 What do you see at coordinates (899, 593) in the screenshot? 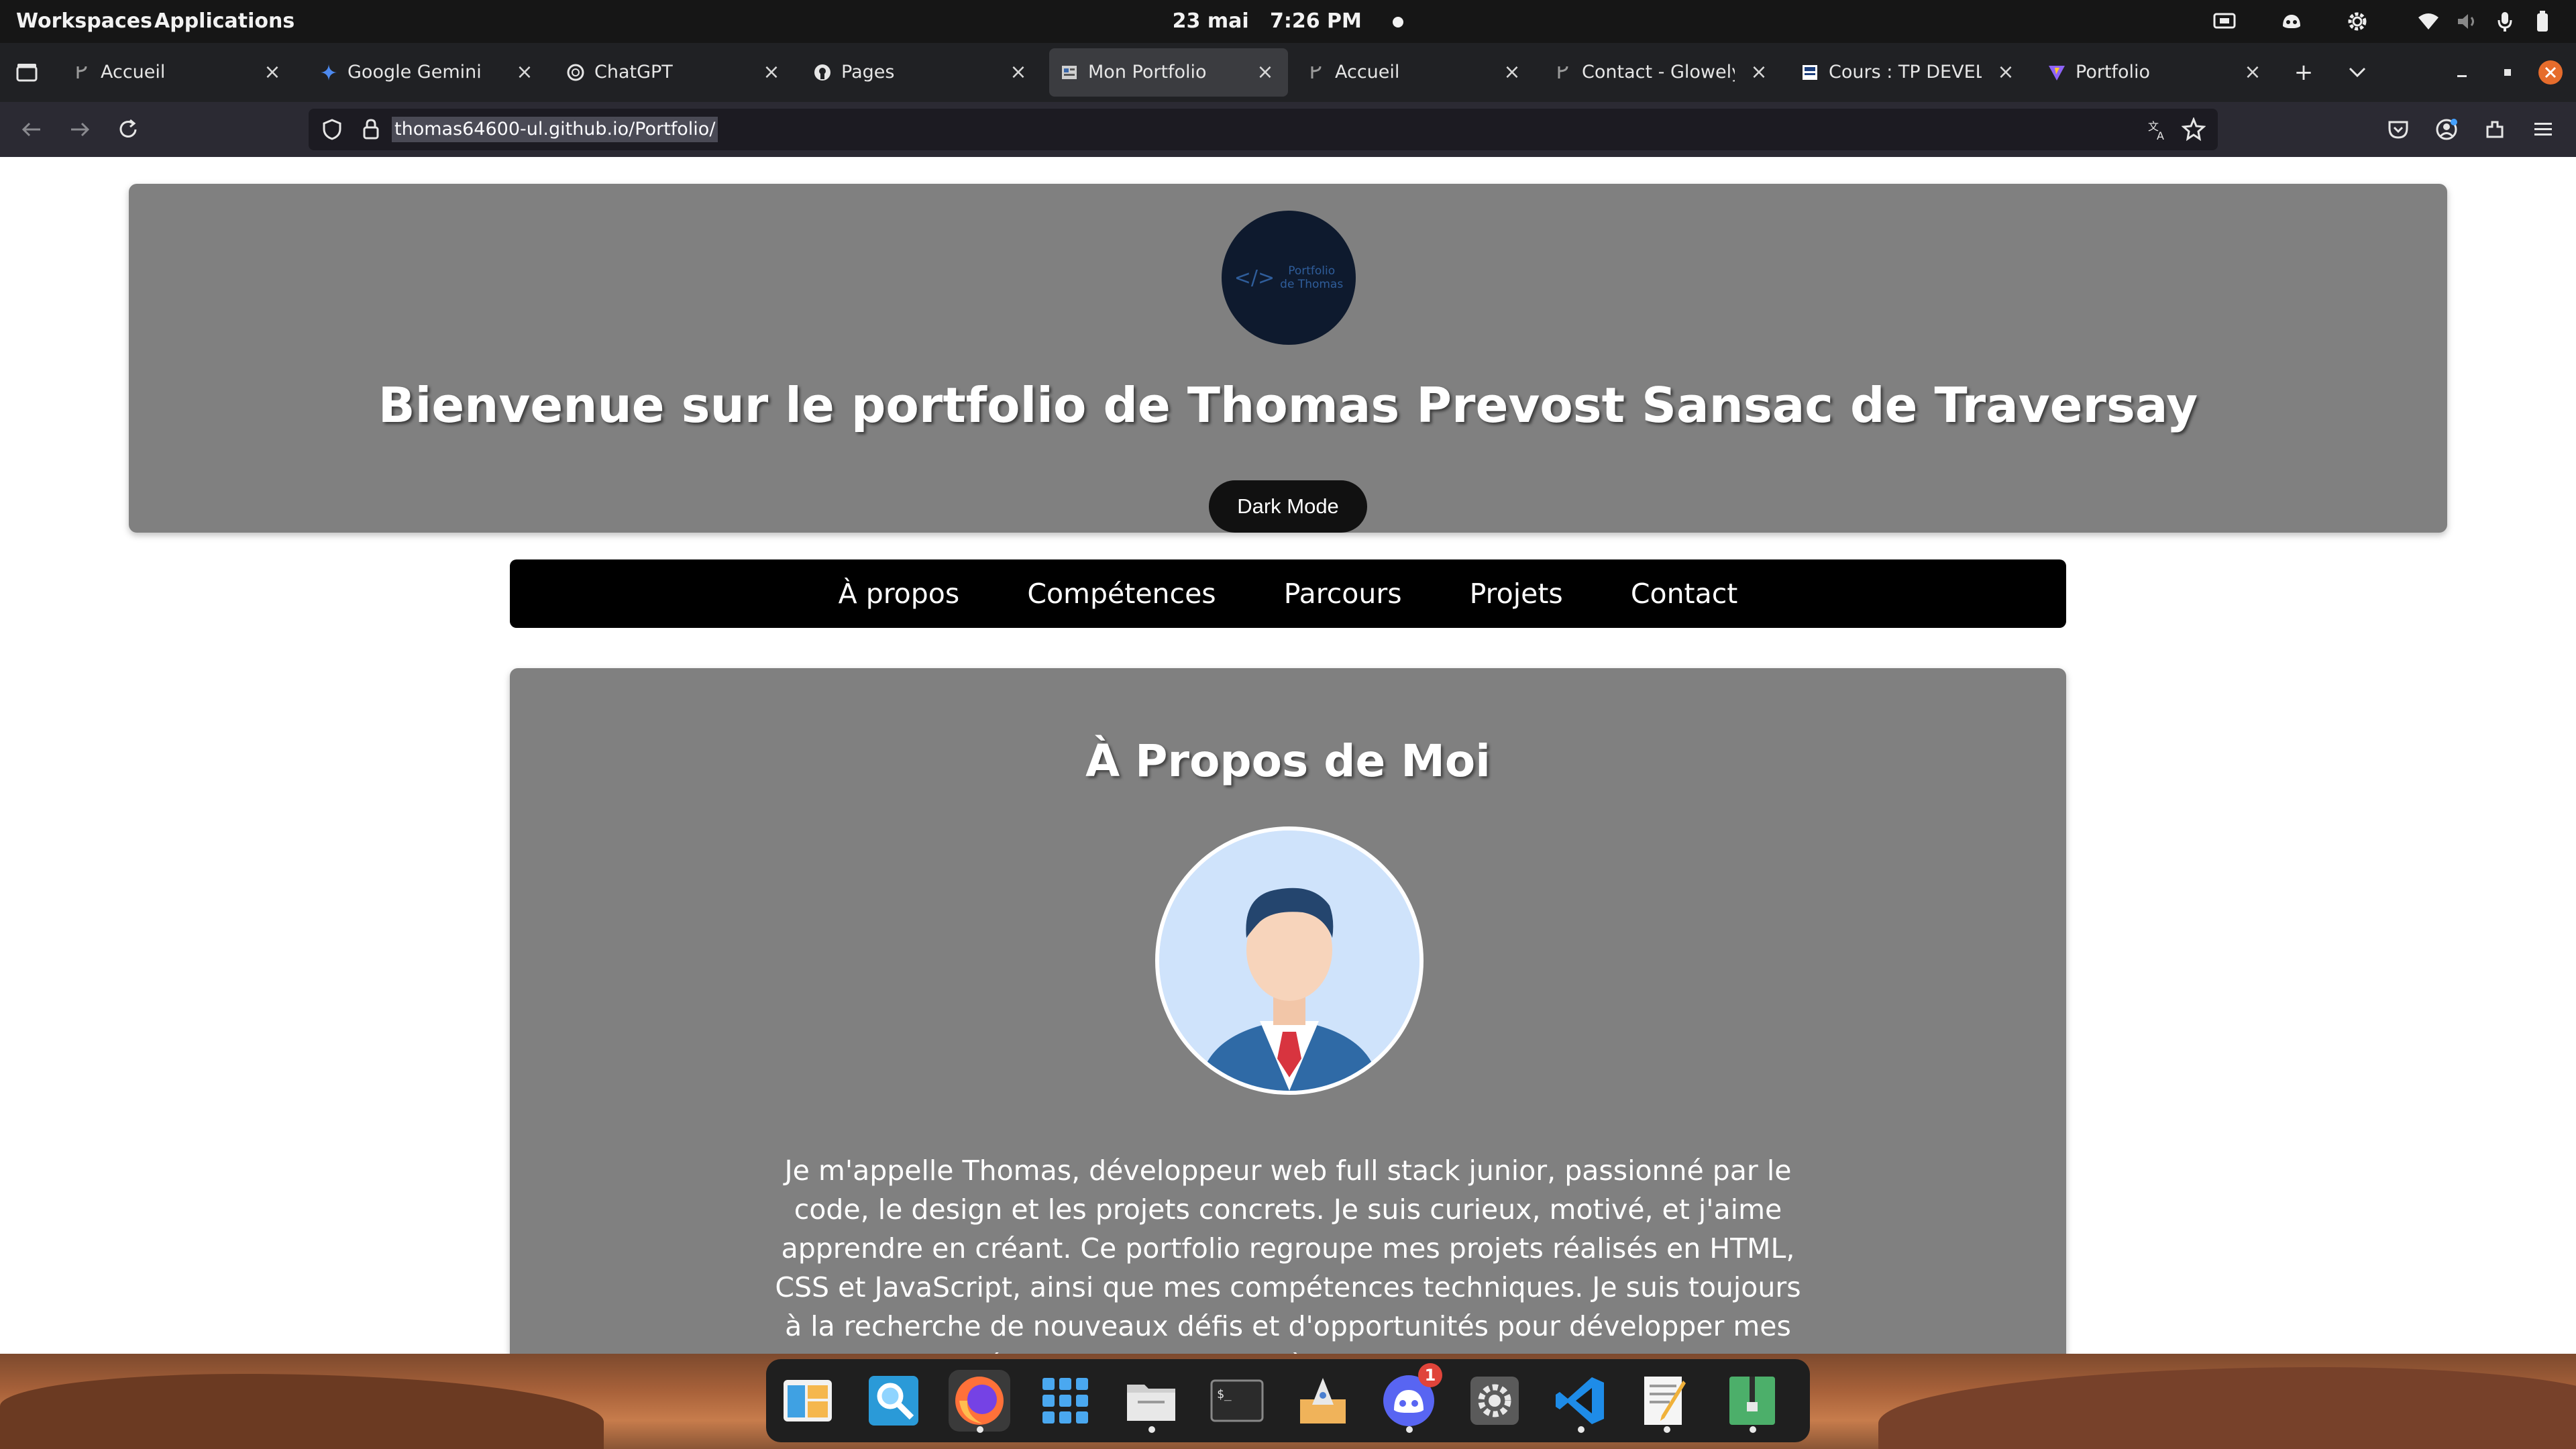
I see `nav-item-a-propos: À propos` at bounding box center [899, 593].